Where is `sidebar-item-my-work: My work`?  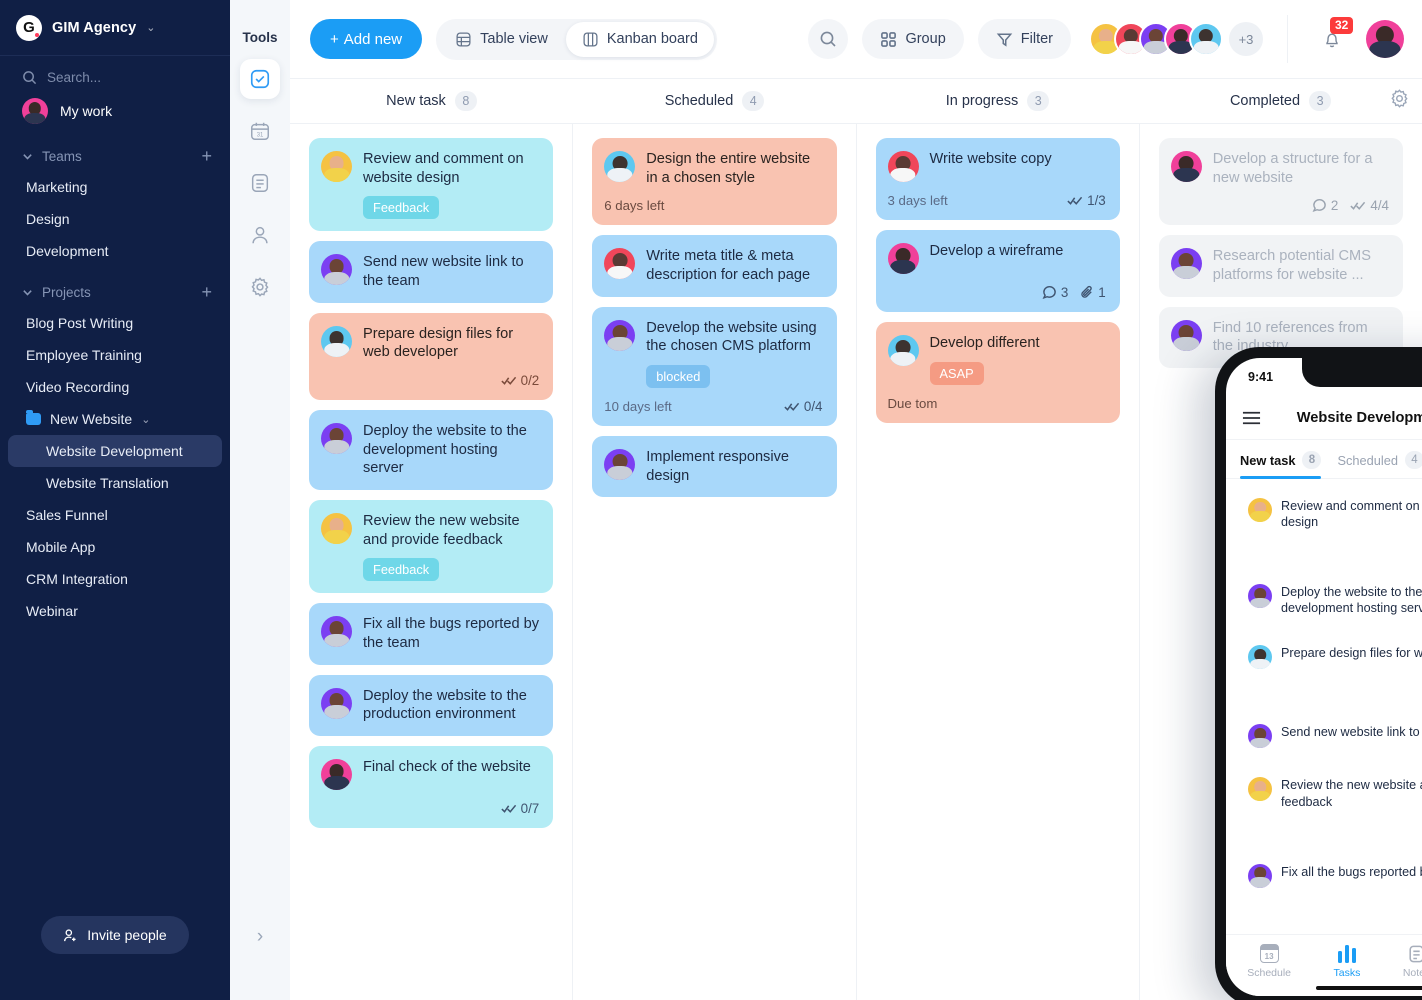
sidebar-item-my-work: My work is located at coordinates (115, 111).